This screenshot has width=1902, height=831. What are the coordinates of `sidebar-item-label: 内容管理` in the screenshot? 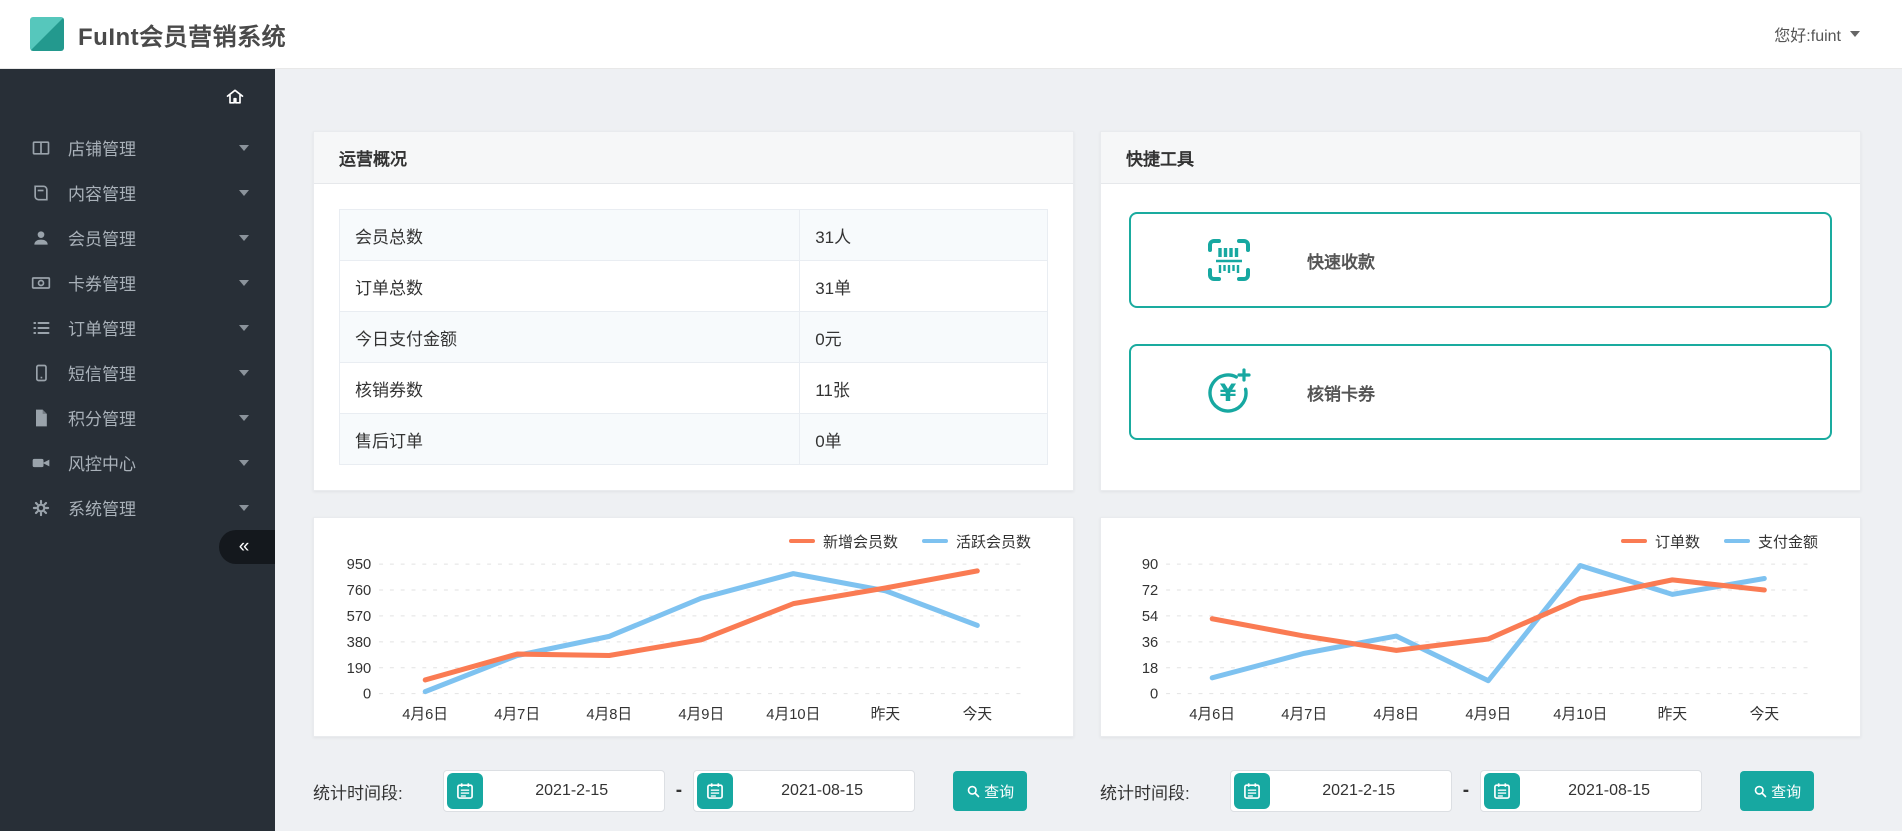 It's located at (102, 194).